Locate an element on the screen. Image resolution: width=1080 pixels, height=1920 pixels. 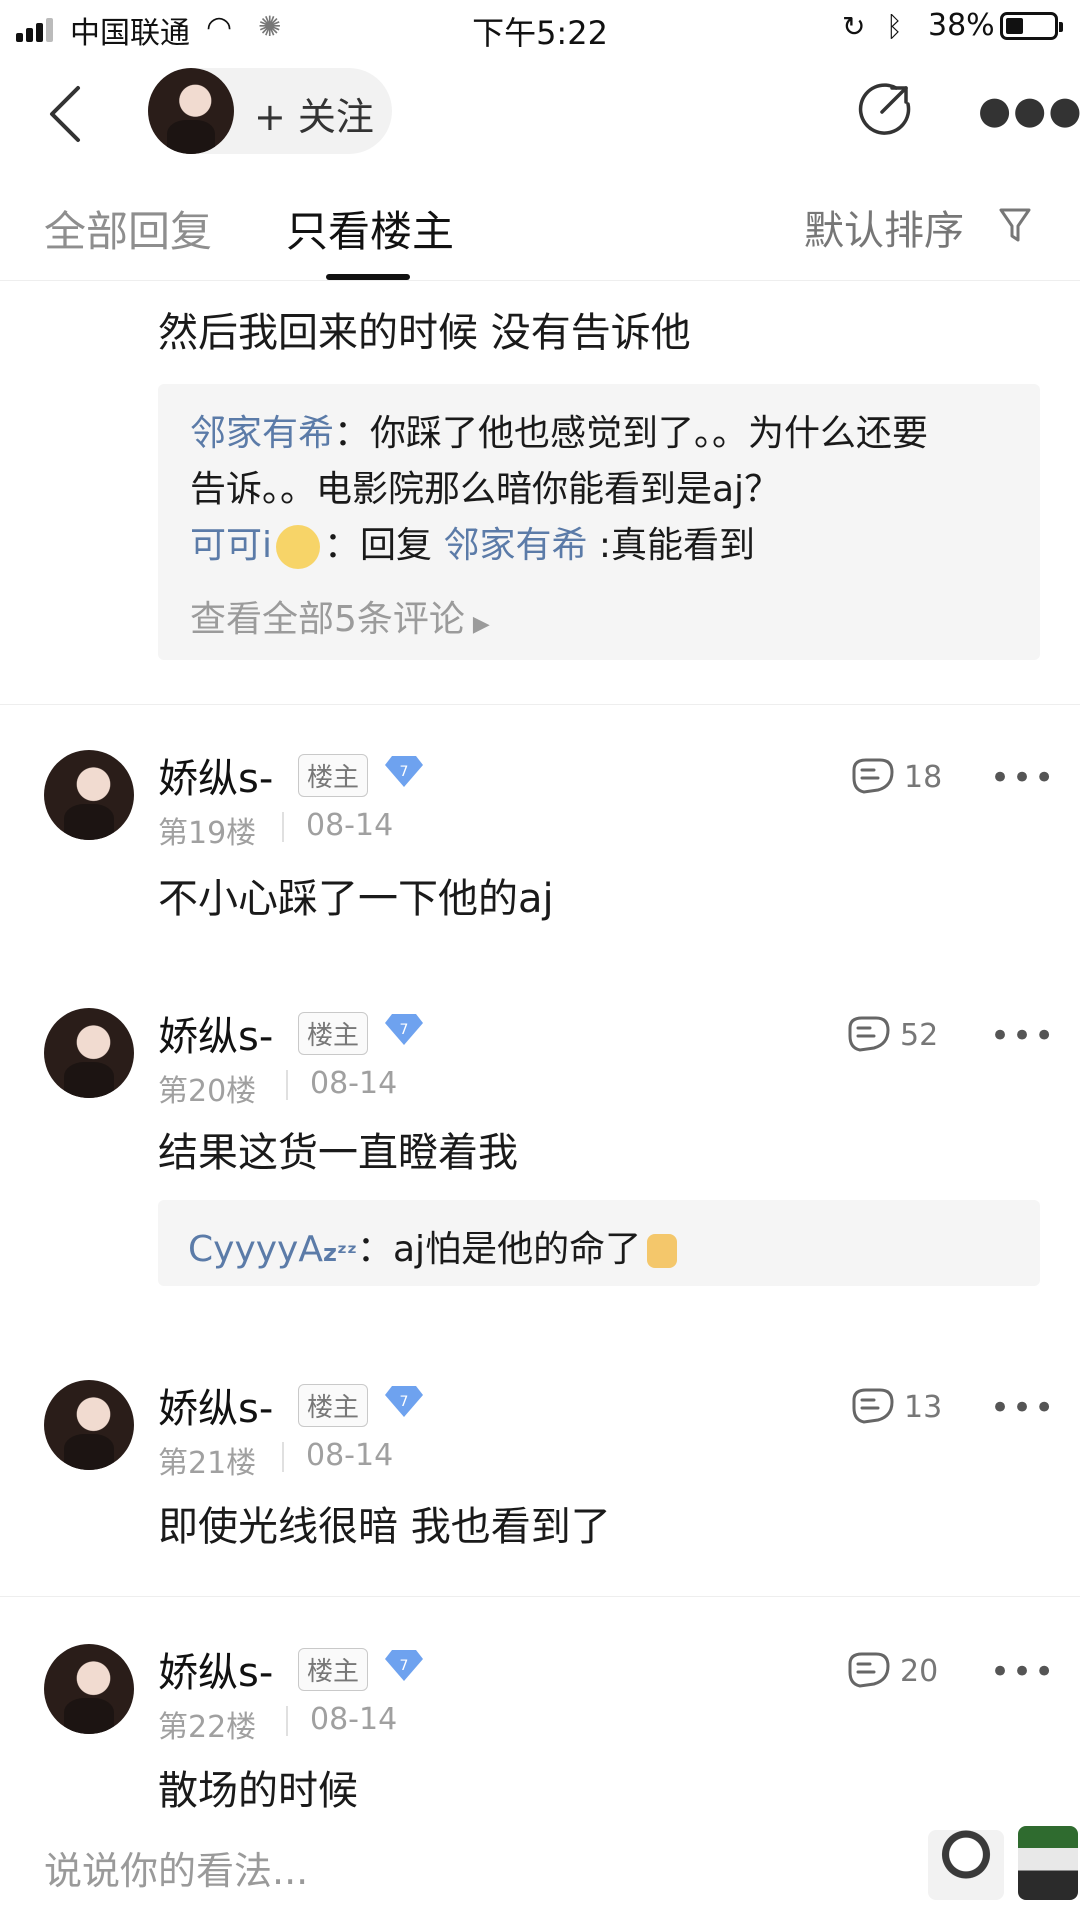
reply-target-user: 邻家有希 is located at coordinates (515, 545).